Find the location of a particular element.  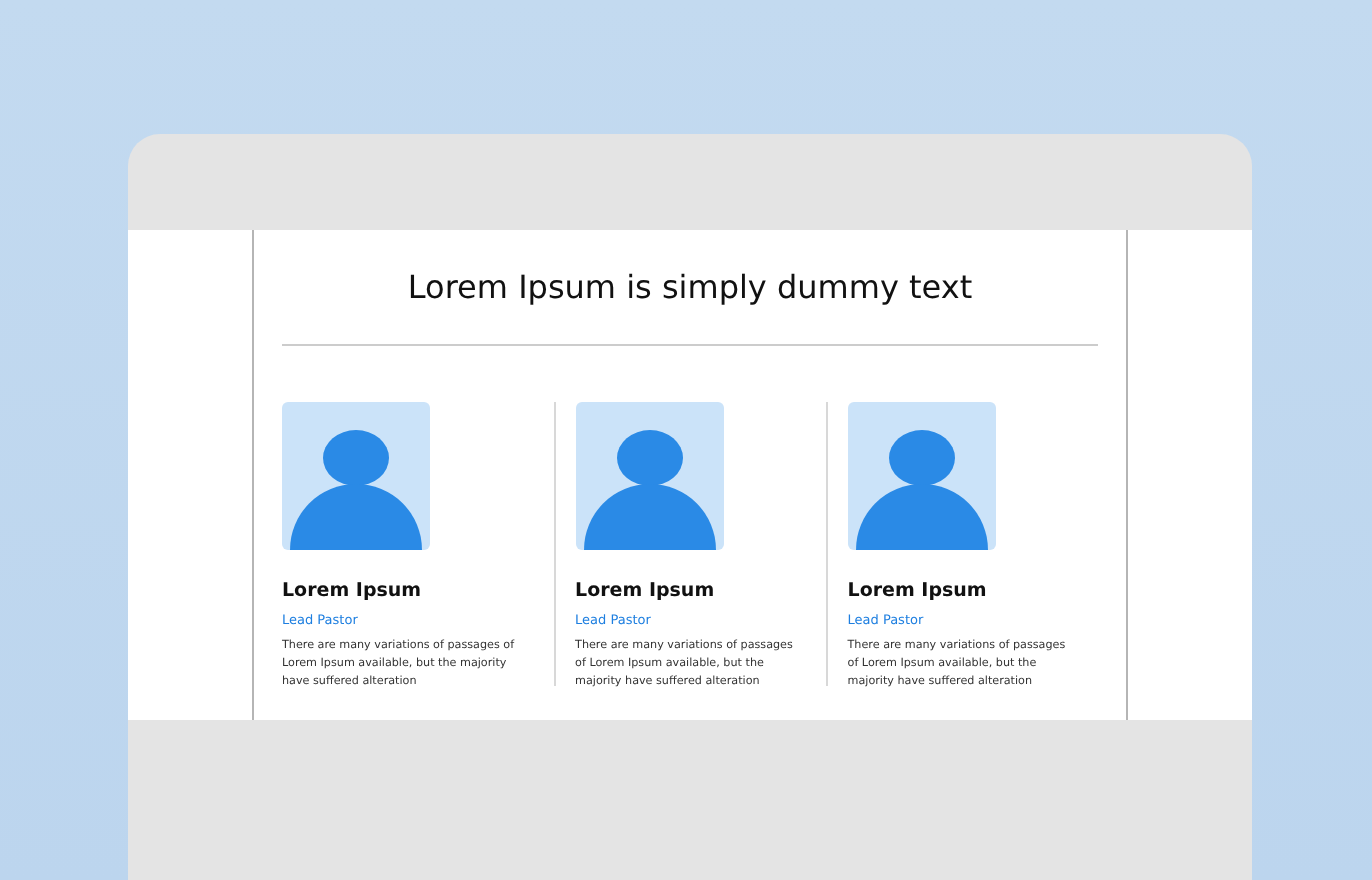

section-title: Lorem Ipsum is simply dummy text is located at coordinates (690, 288).